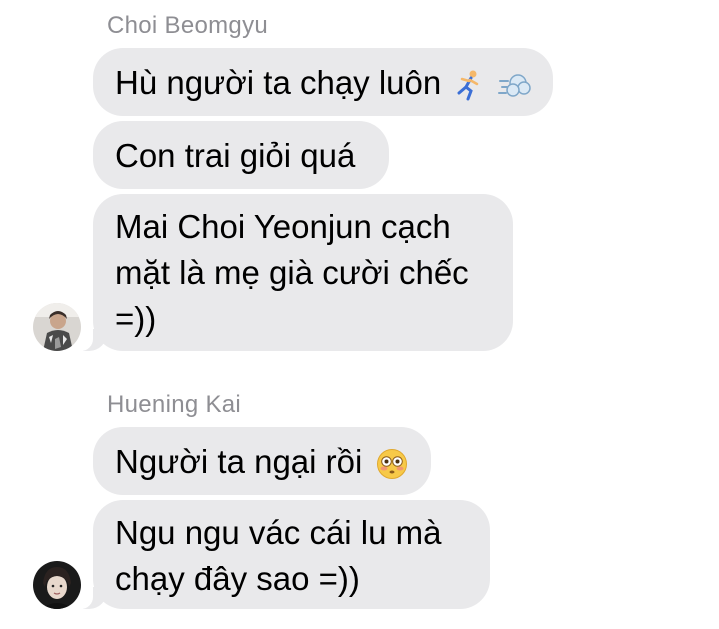 This screenshot has width=719, height=629. Describe the element at coordinates (278, 532) in the screenshot. I see `message-line: Ngu ngu vác cái lu mà` at that location.